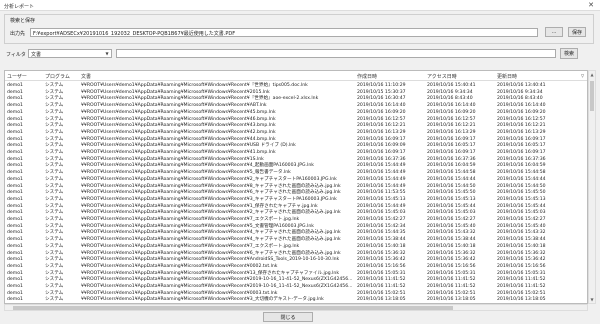  Describe the element at coordinates (577, 32) in the screenshot. I see `save-button: 保存` at that location.